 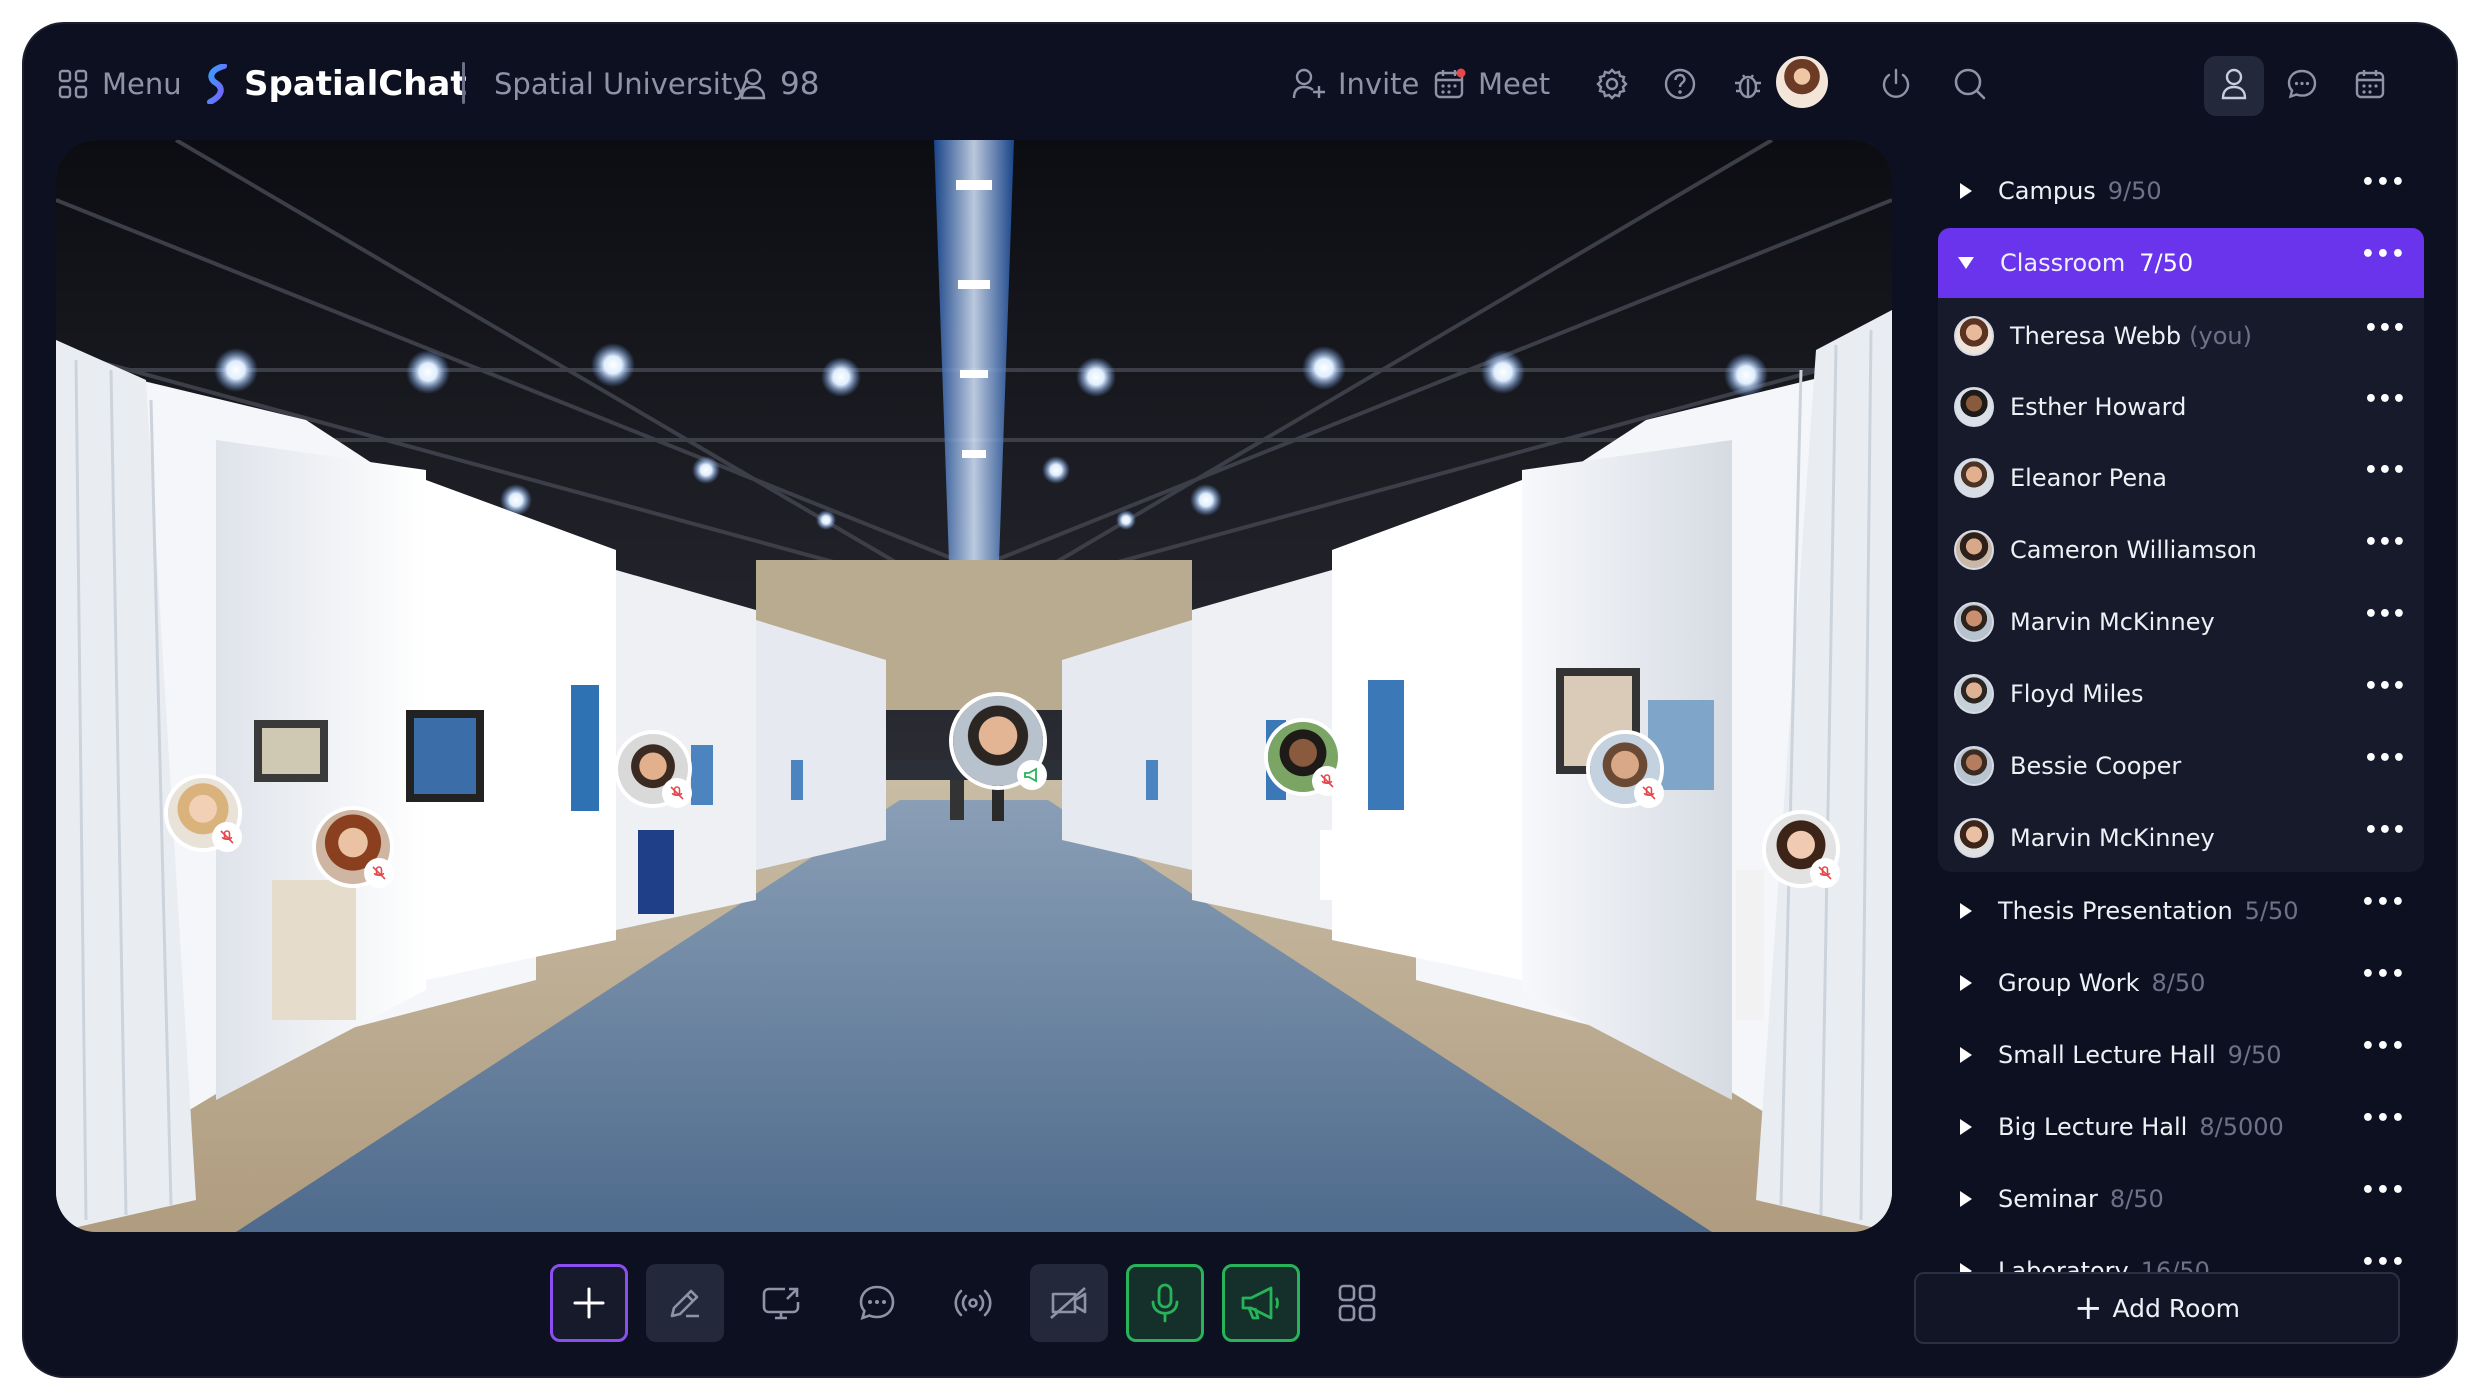 I want to click on member-item: Theresa Webb (you) •••, so click(x=2181, y=336).